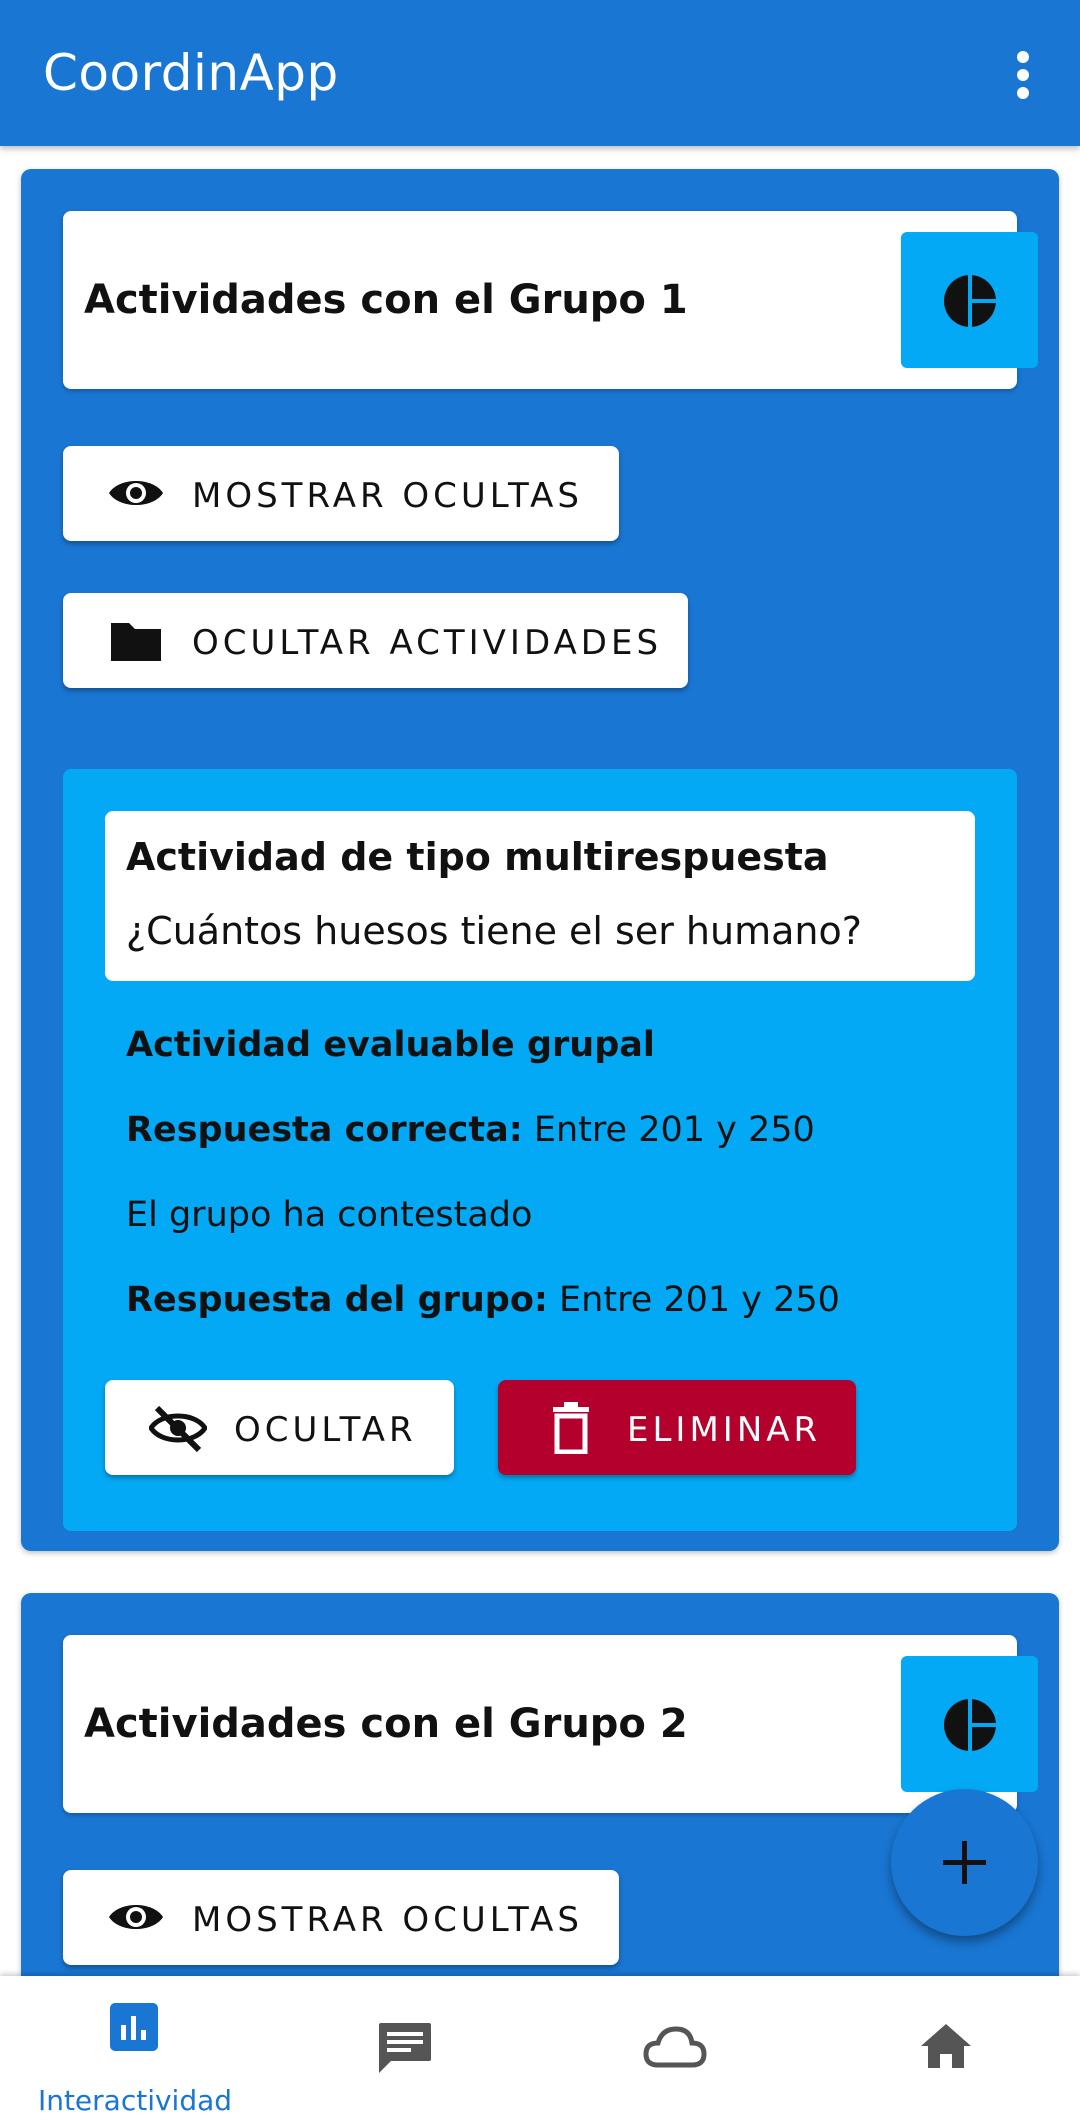 The width and height of the screenshot is (1080, 2126). Describe the element at coordinates (386, 1724) in the screenshot. I see `group-title: Actividades con el Grupo 2` at that location.